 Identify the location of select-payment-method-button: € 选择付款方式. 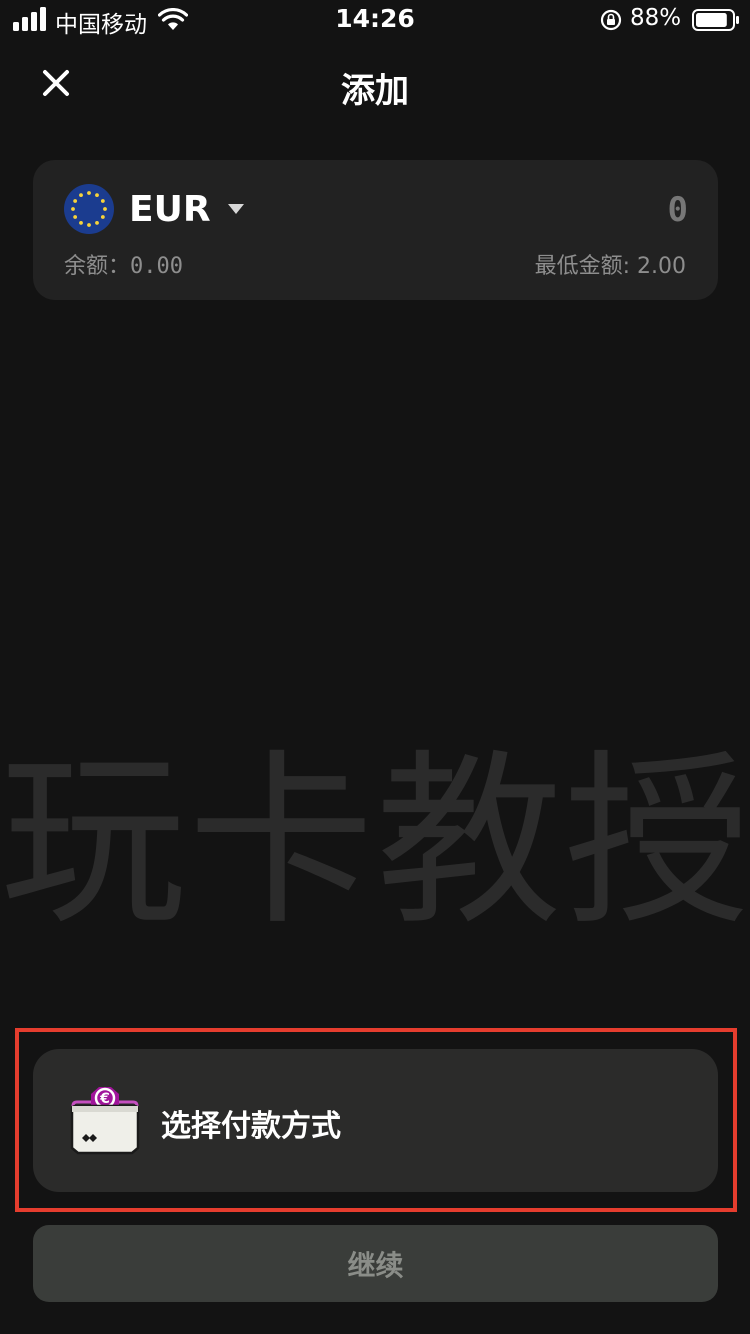
(375, 1120).